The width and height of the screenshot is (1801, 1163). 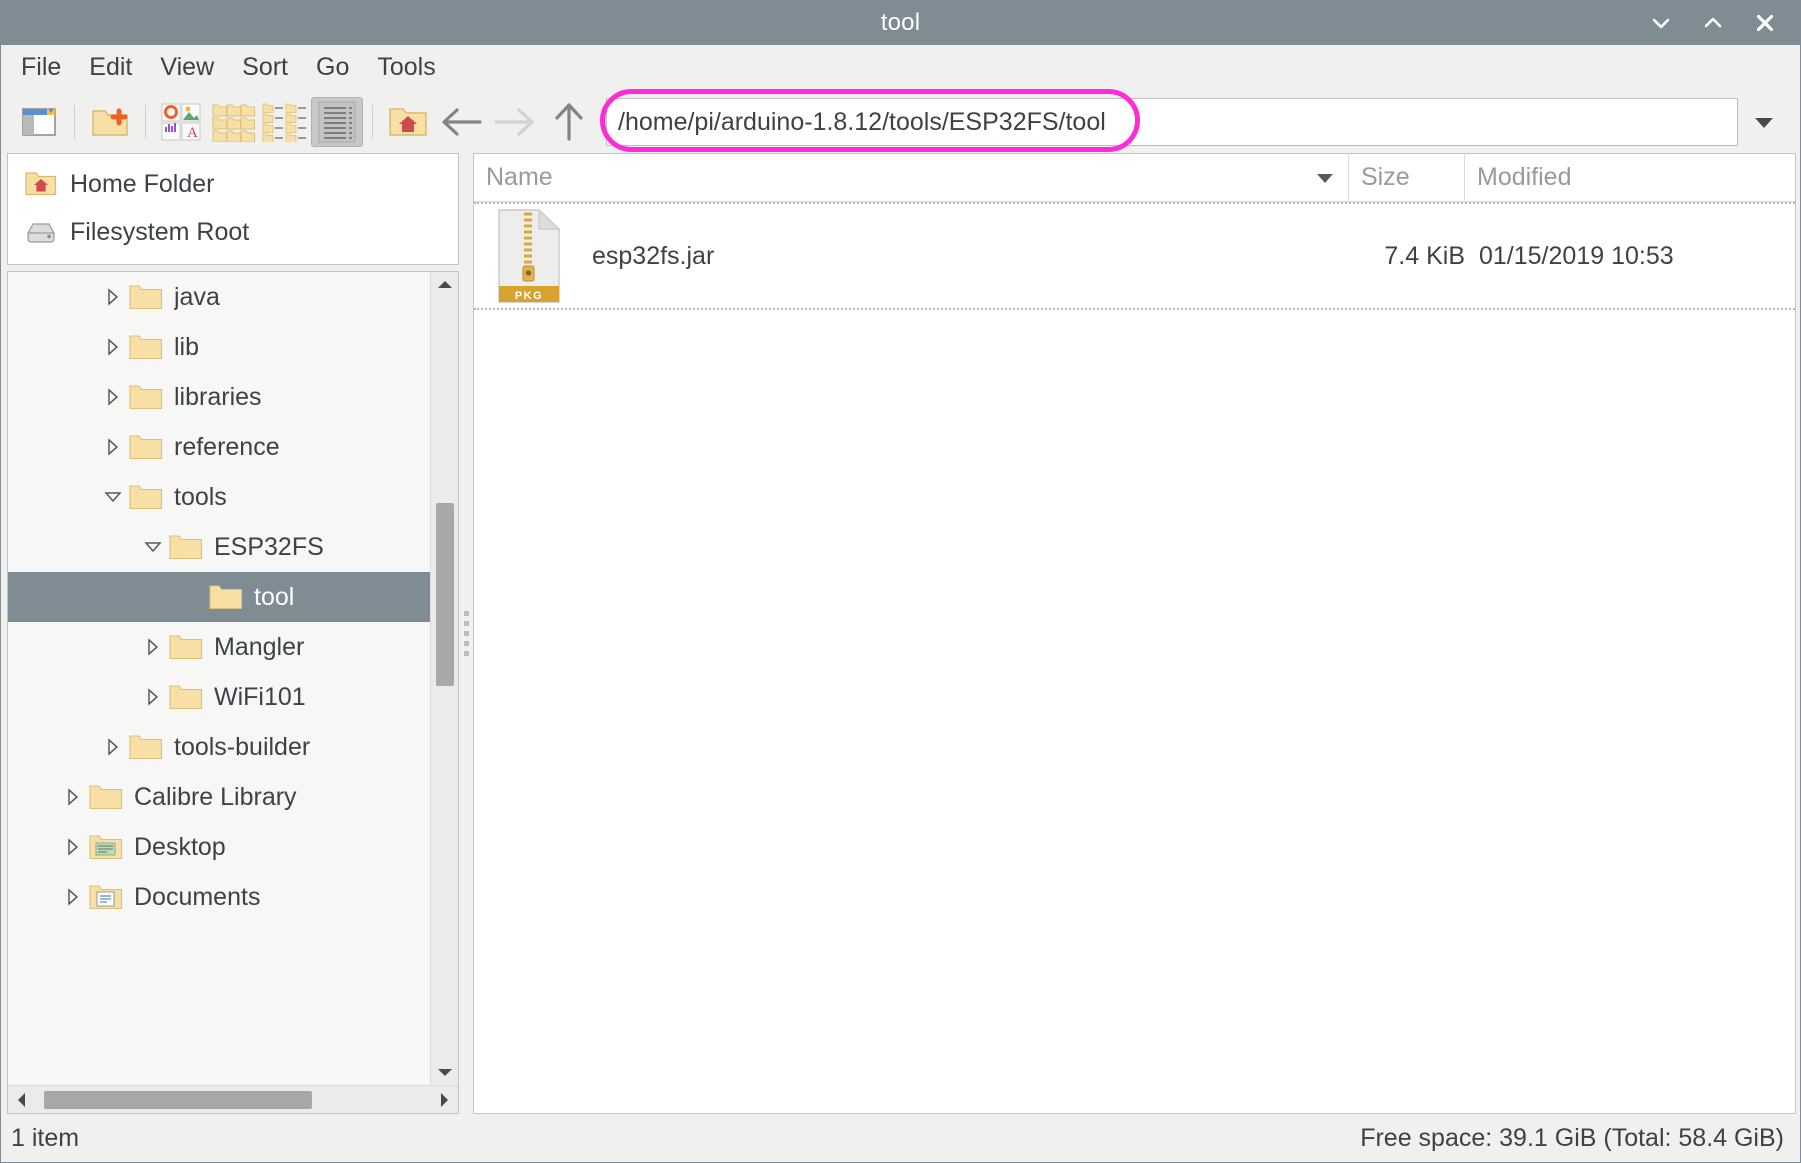 What do you see at coordinates (1385, 177) in the screenshot?
I see `column-header-label: Size` at bounding box center [1385, 177].